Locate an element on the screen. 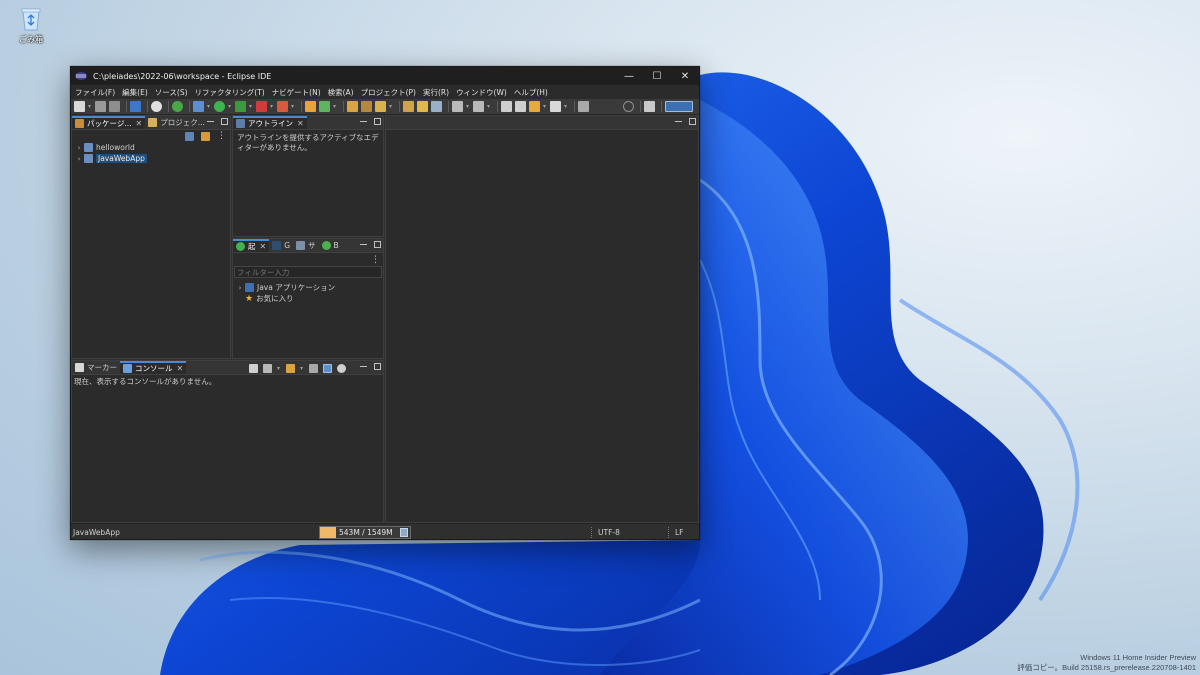 This screenshot has width=1200, height=675. new-console-icon is located at coordinates (290, 368).